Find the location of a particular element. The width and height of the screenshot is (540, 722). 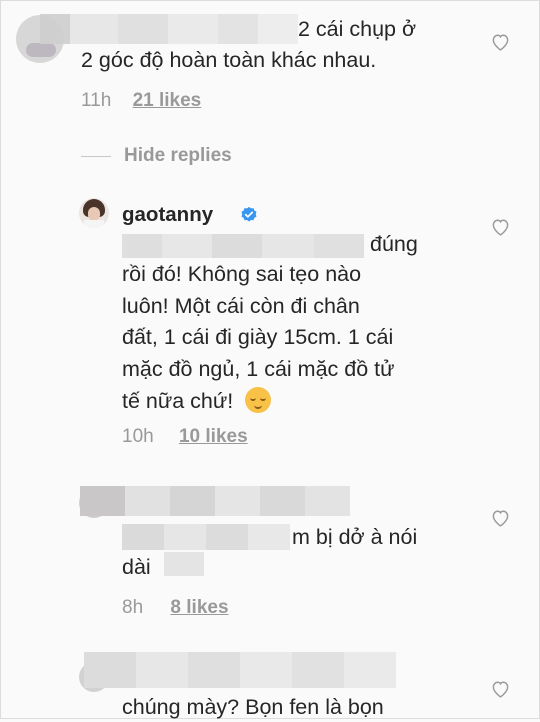

comment-line: đất, 1 cái đi giày 15cm. 1 cái is located at coordinates (258, 337).